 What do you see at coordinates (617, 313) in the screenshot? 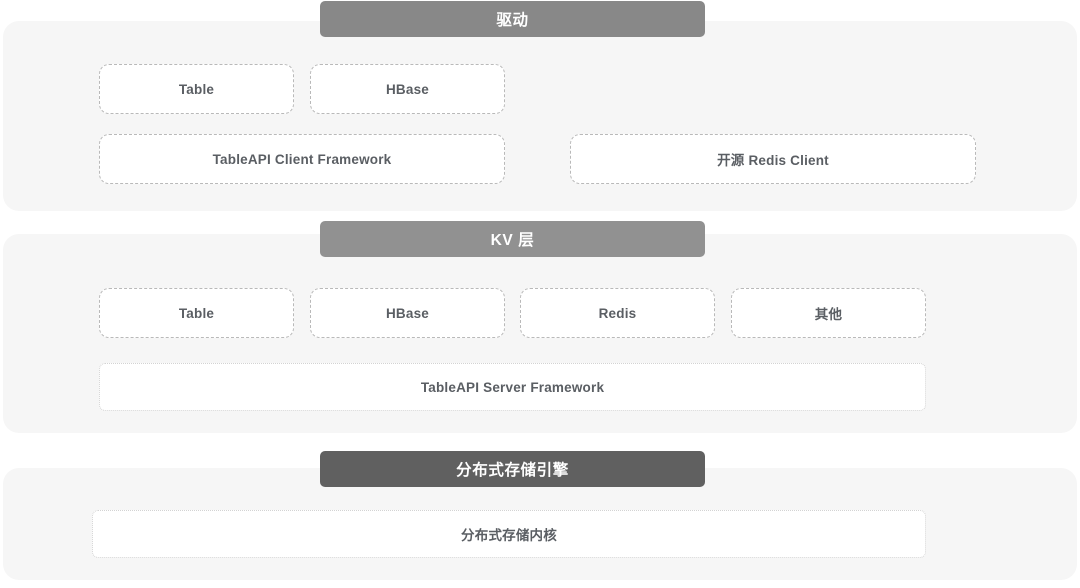
I see `node-kv-redis: Redis` at bounding box center [617, 313].